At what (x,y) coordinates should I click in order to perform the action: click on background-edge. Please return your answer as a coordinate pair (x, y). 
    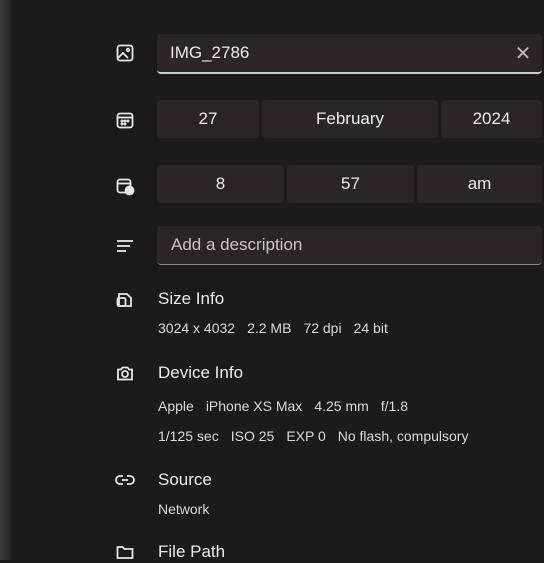
    Looking at the image, I should click on (7, 280).